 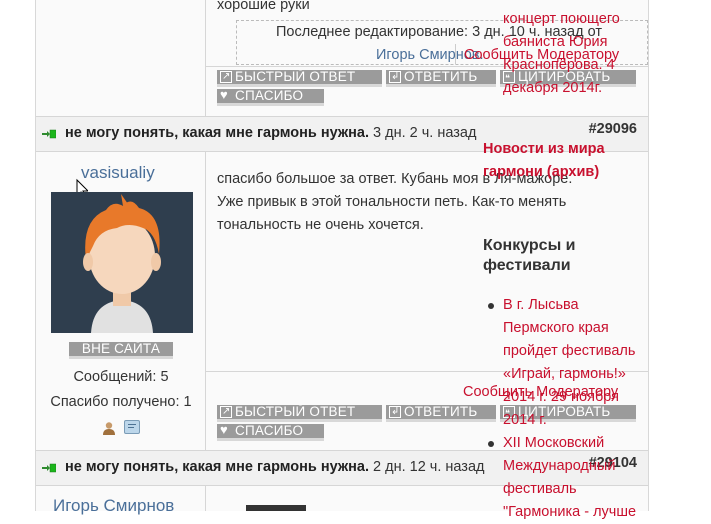 I want to click on post-number: #29096, so click(x=613, y=129).